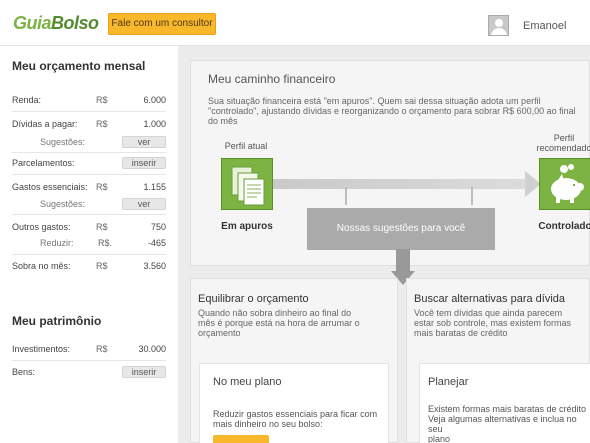  Describe the element at coordinates (564, 226) in the screenshot. I see `recommended-profile-name: Controlado` at that location.